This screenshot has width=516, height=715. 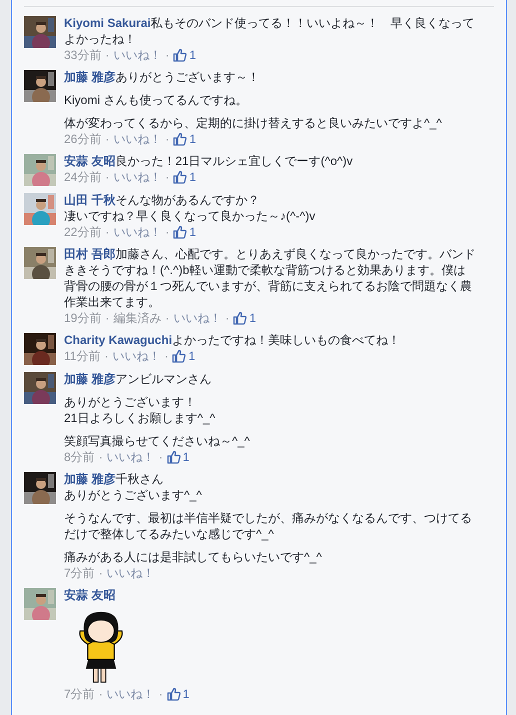 I want to click on timestamp: 8分前, so click(x=79, y=457).